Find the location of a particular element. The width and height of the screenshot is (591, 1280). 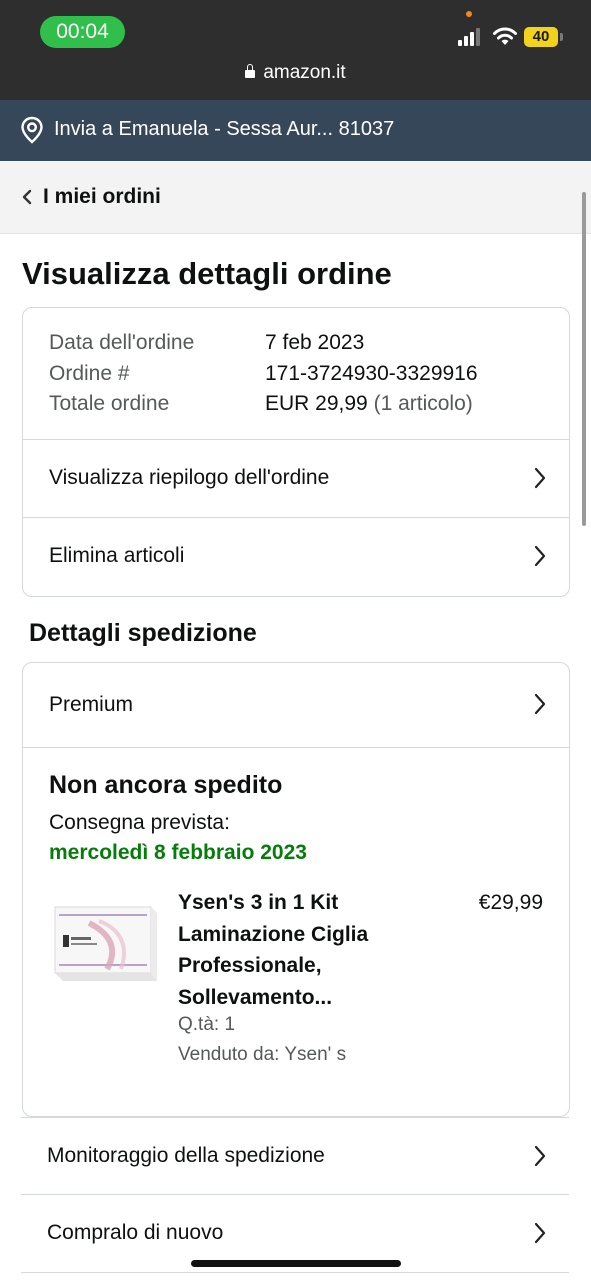

view-order-summary-link: Visualizza riepilogo dell'ordine is located at coordinates (296, 478).